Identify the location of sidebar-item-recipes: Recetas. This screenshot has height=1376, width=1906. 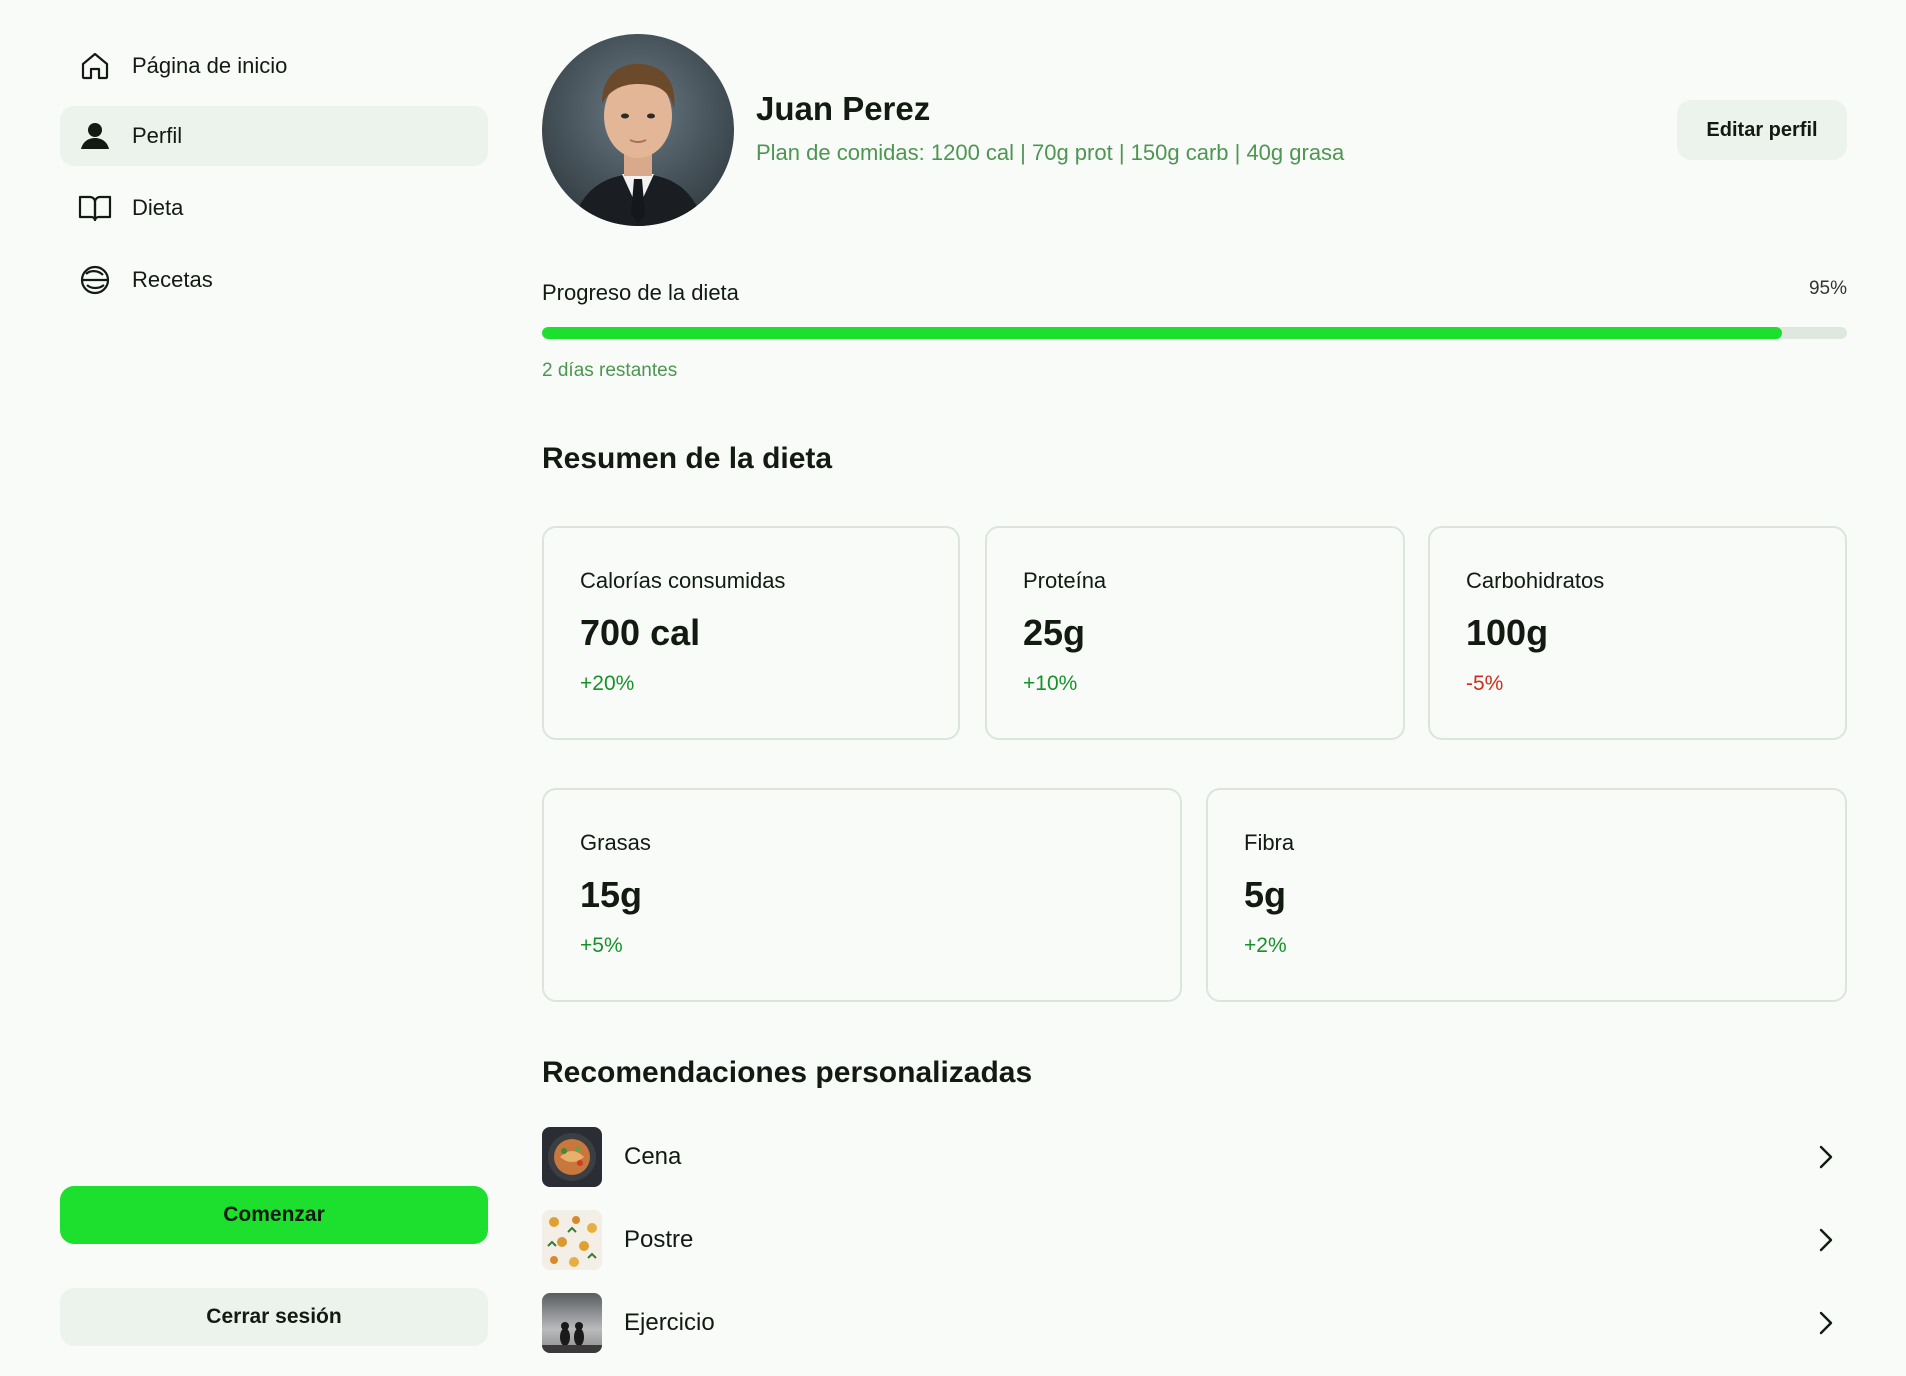
(274, 280).